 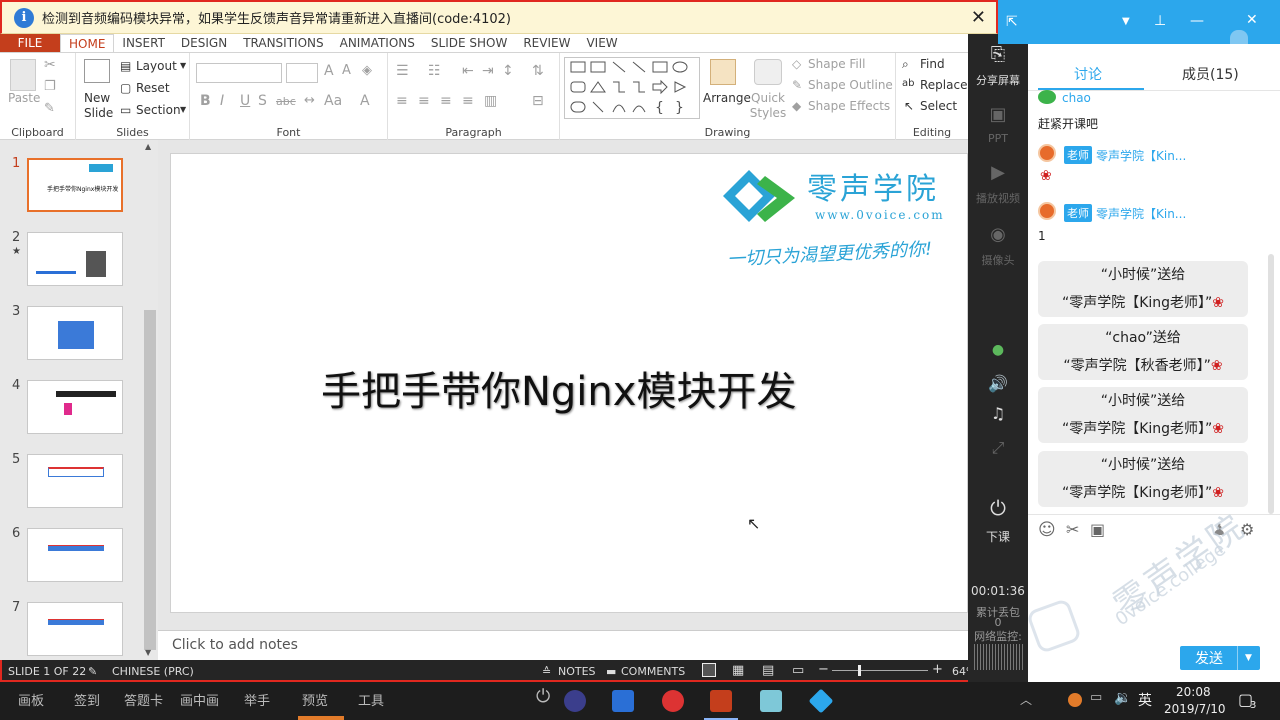 I want to click on language-indicator: CHINESE (PRC), so click(x=153, y=671).